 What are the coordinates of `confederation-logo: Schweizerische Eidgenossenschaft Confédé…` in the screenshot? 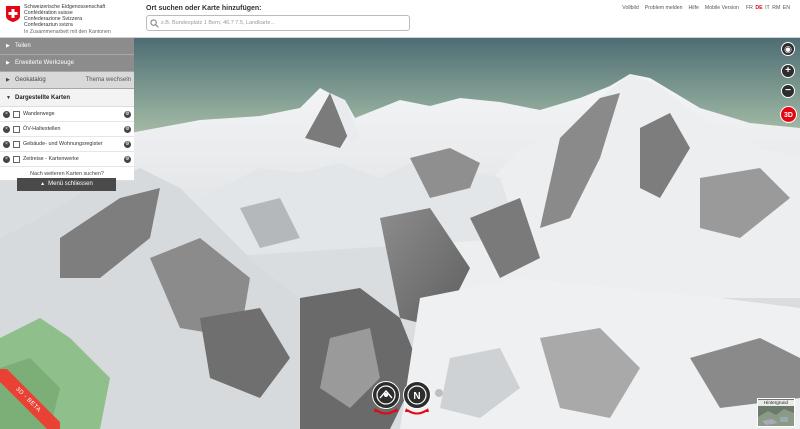 It's located at (74, 19).